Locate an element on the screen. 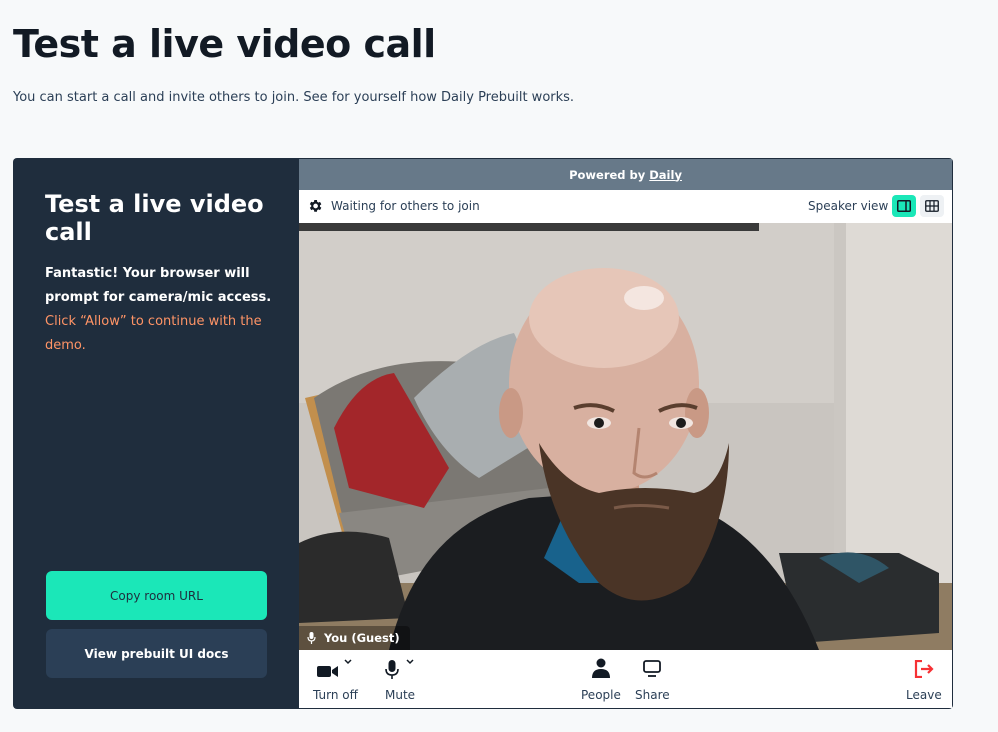 This screenshot has height=732, width=998. speaker-view-button is located at coordinates (904, 206).